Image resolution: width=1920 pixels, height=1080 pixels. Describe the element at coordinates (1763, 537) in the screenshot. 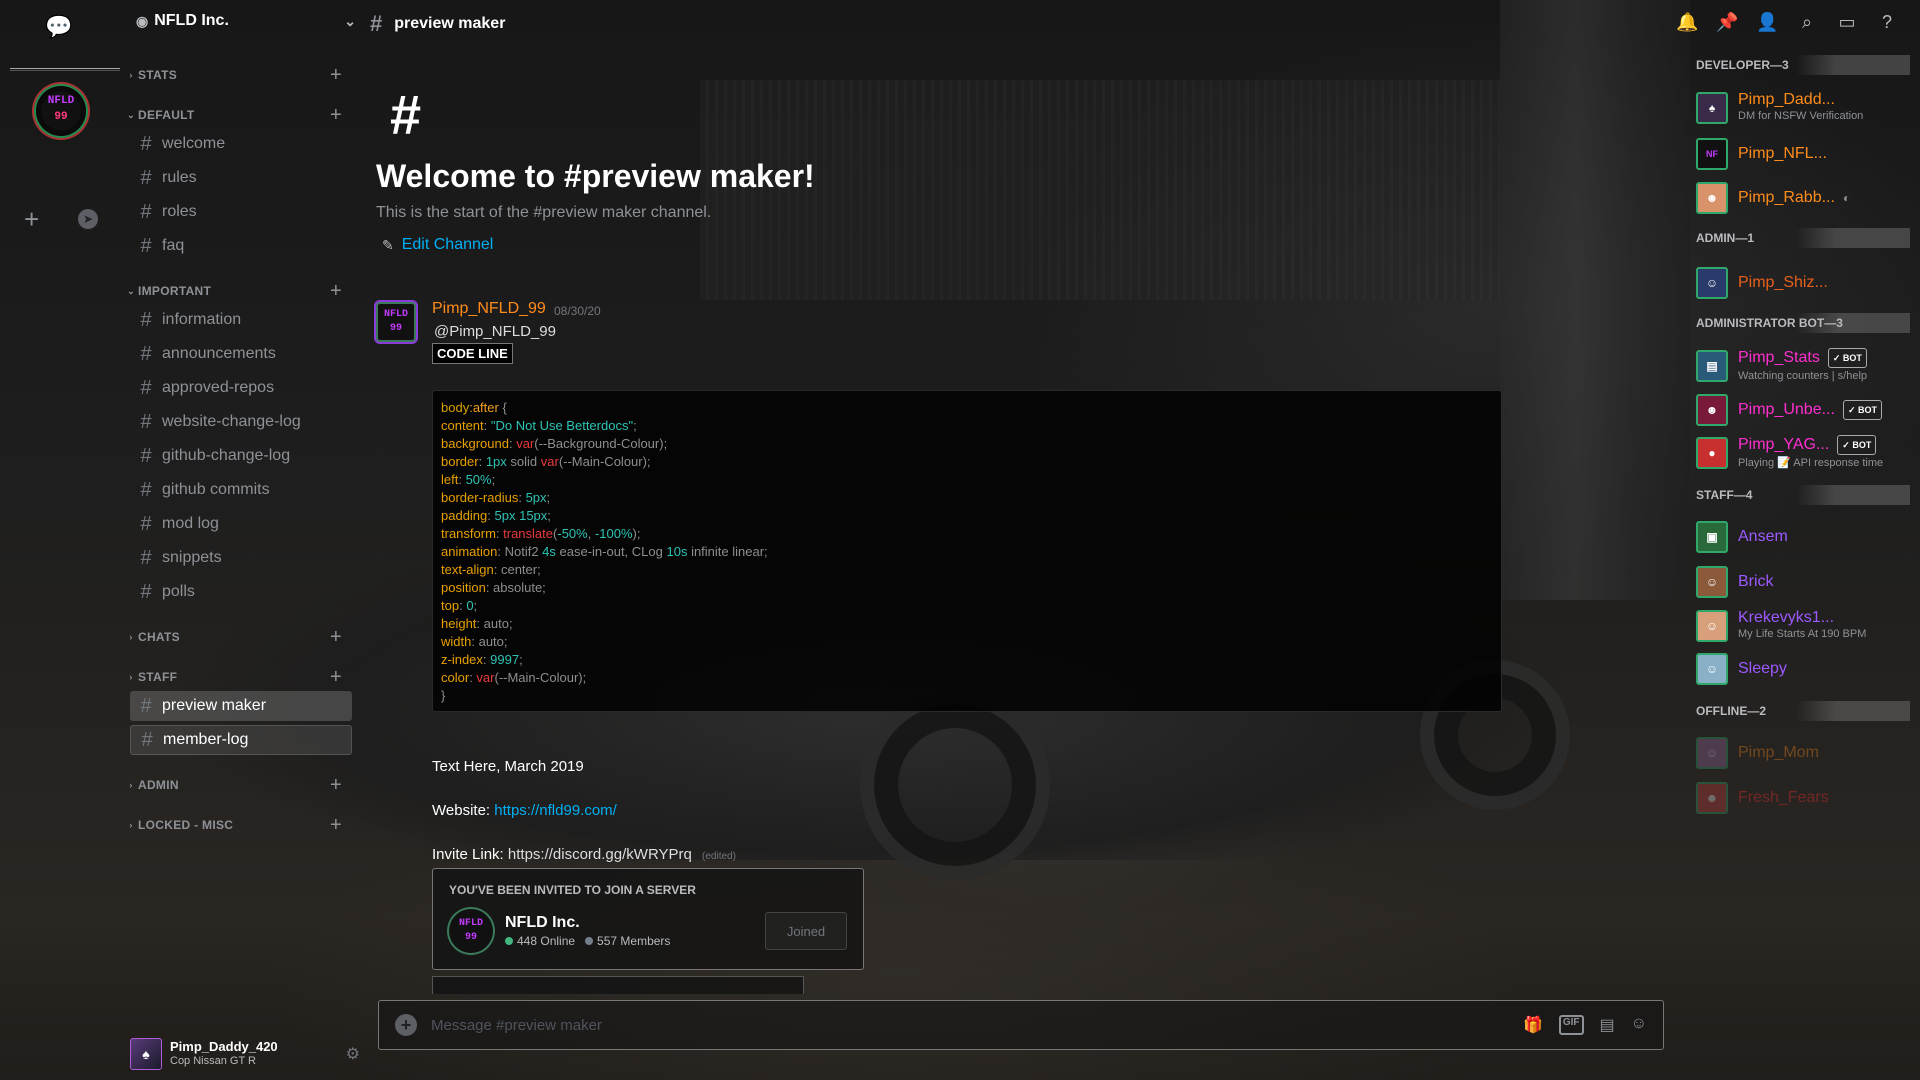

I see `member-name: Ansem` at that location.